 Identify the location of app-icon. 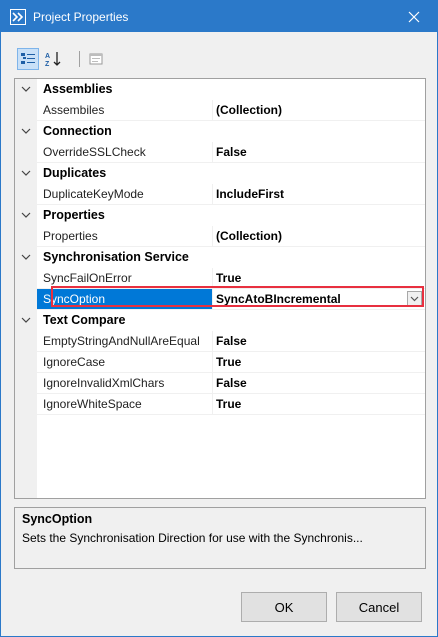
(18, 17).